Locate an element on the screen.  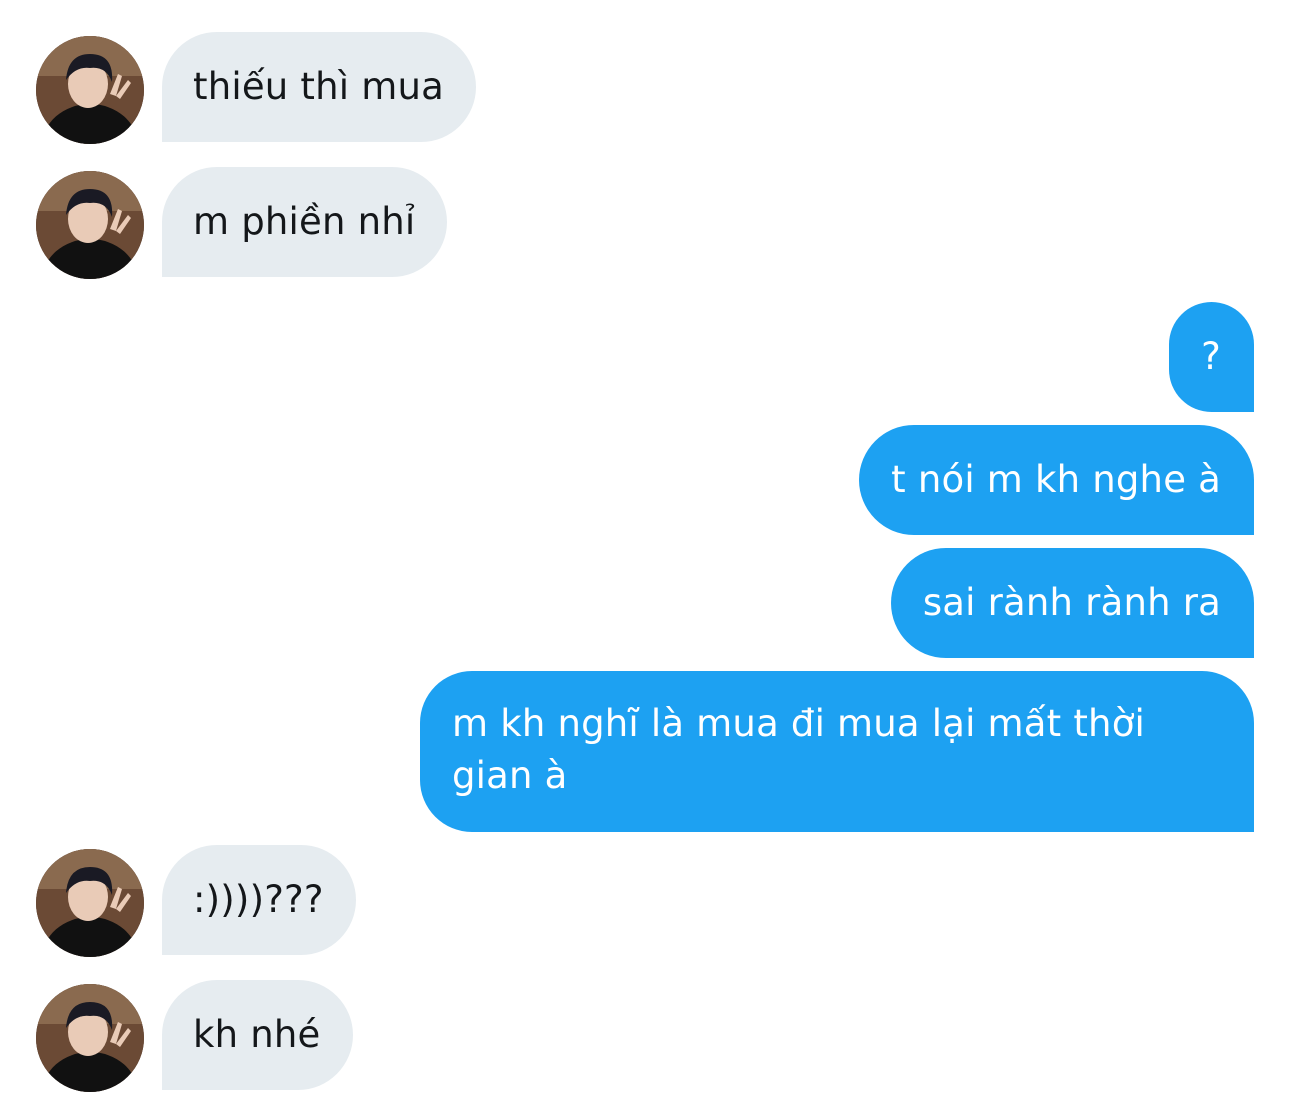
message-bubble-incoming: :))))??? is located at coordinates (259, 900).